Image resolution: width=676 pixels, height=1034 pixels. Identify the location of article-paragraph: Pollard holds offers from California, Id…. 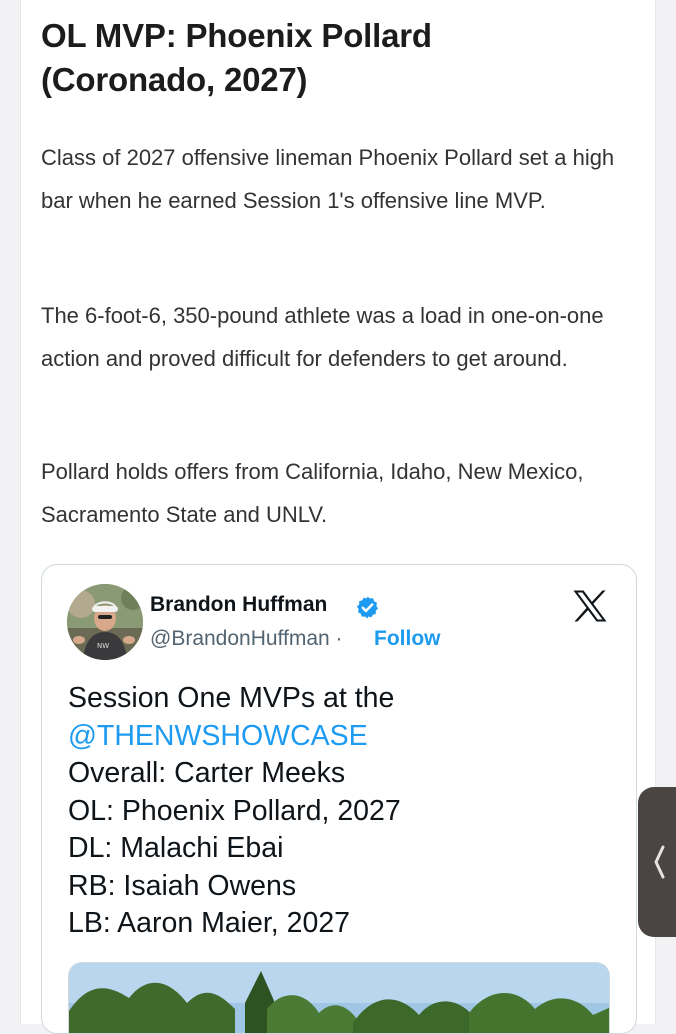
(312, 493).